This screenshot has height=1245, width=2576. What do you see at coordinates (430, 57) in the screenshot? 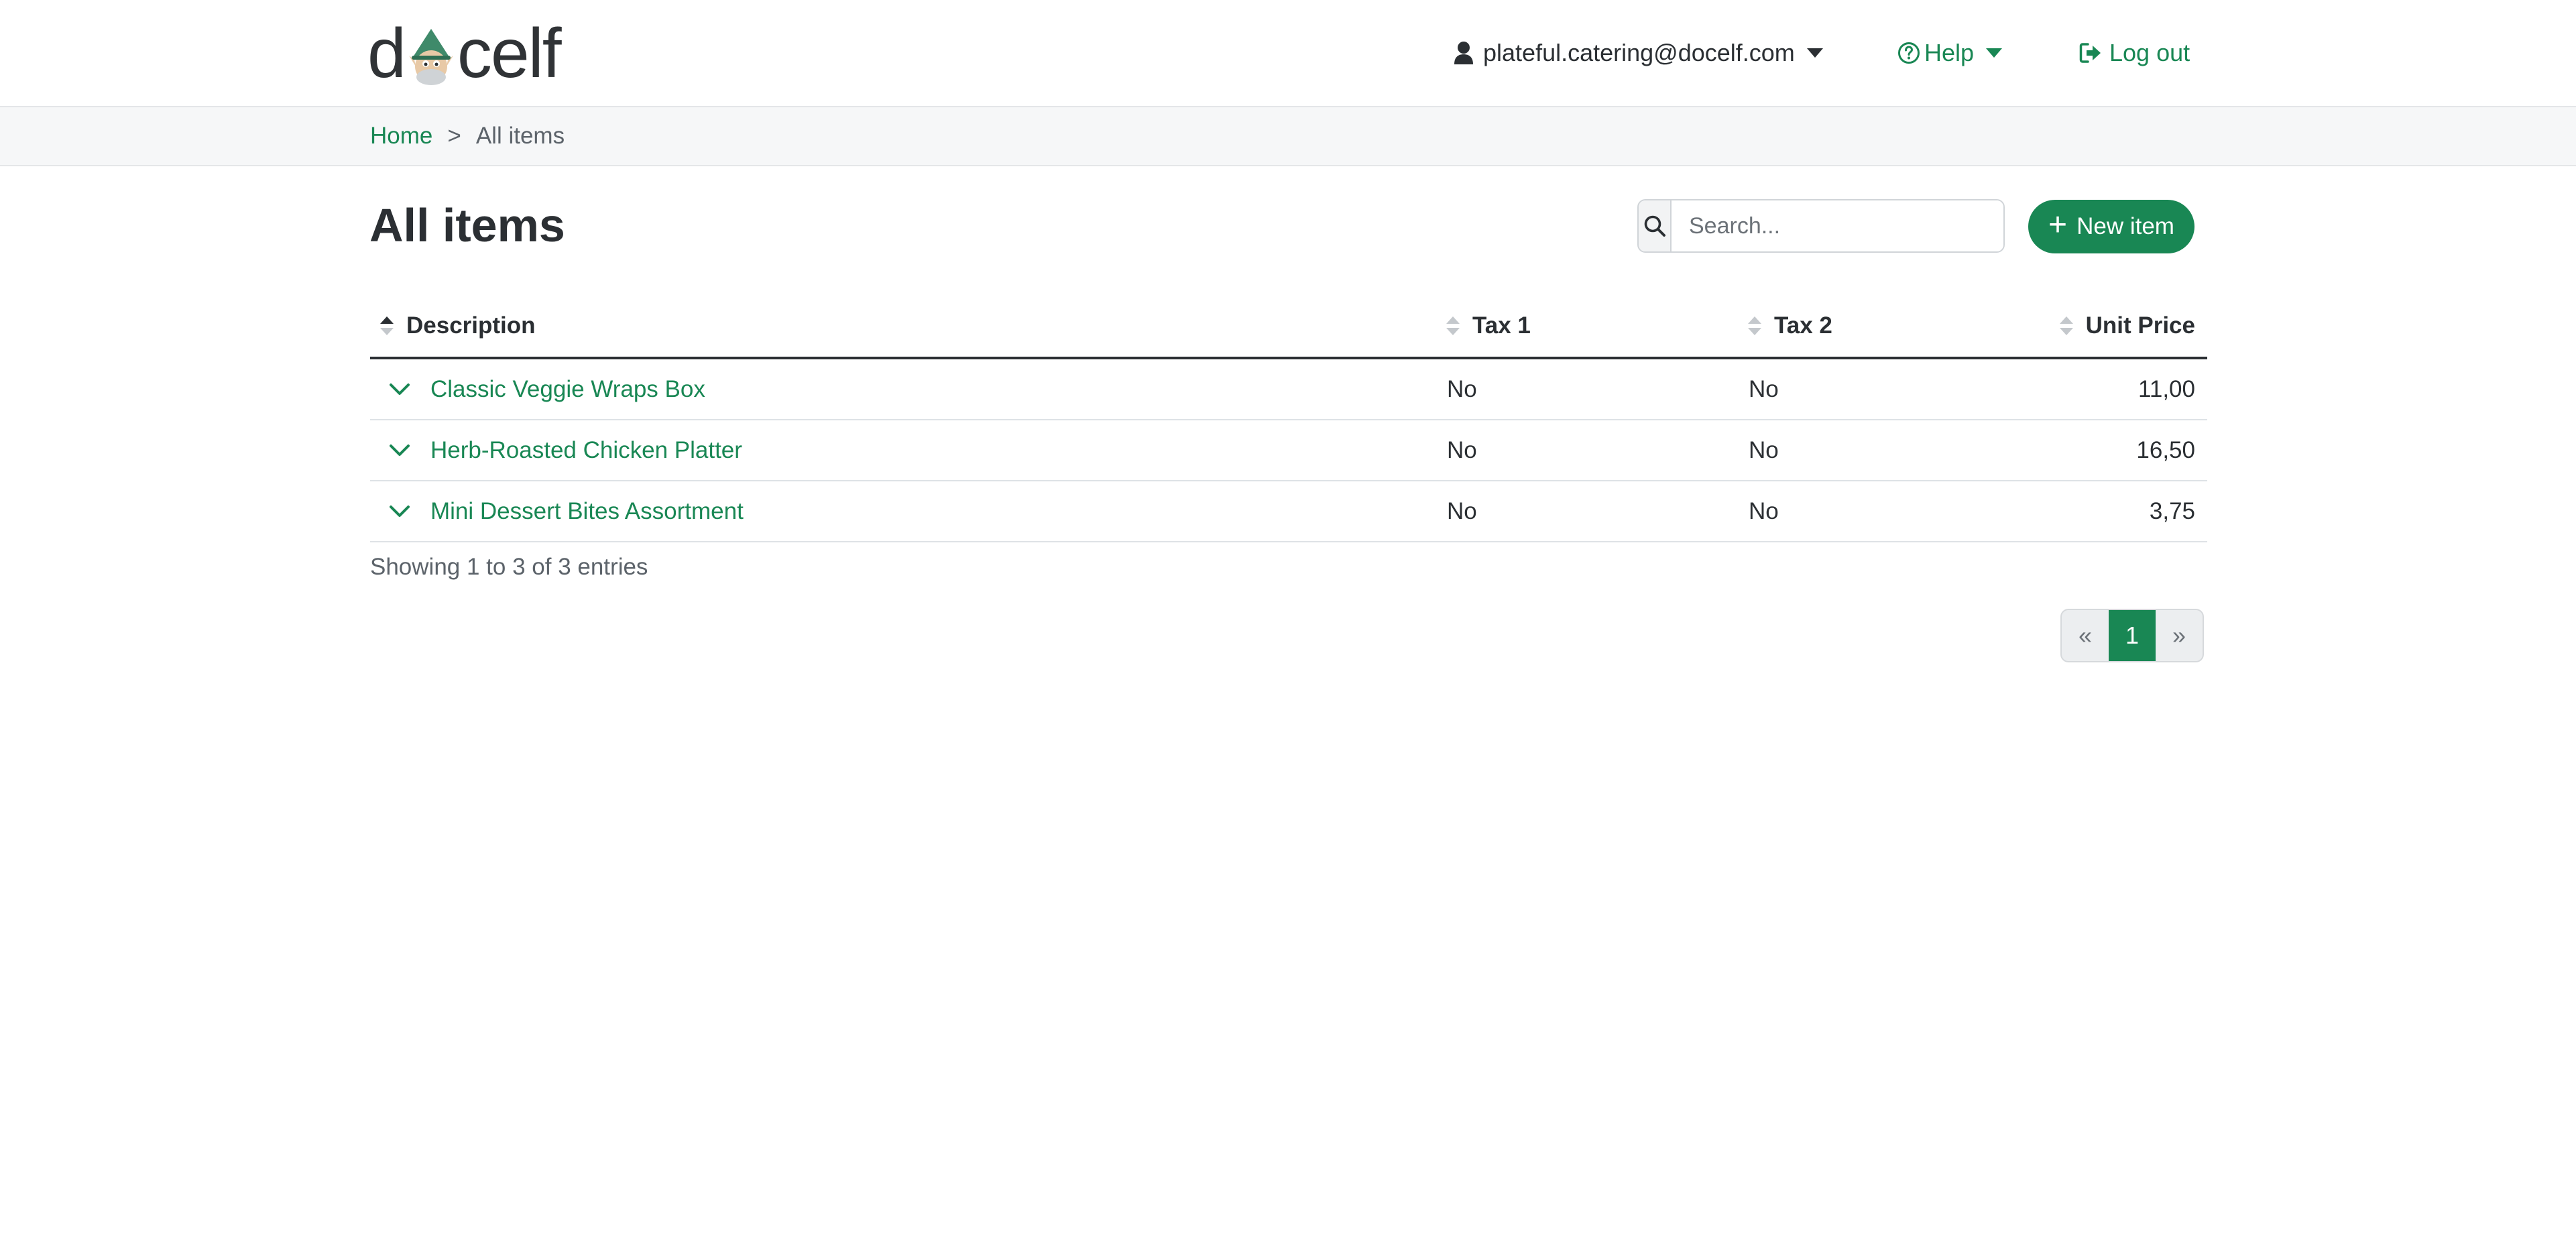
I see `elf-mascot-icon` at bounding box center [430, 57].